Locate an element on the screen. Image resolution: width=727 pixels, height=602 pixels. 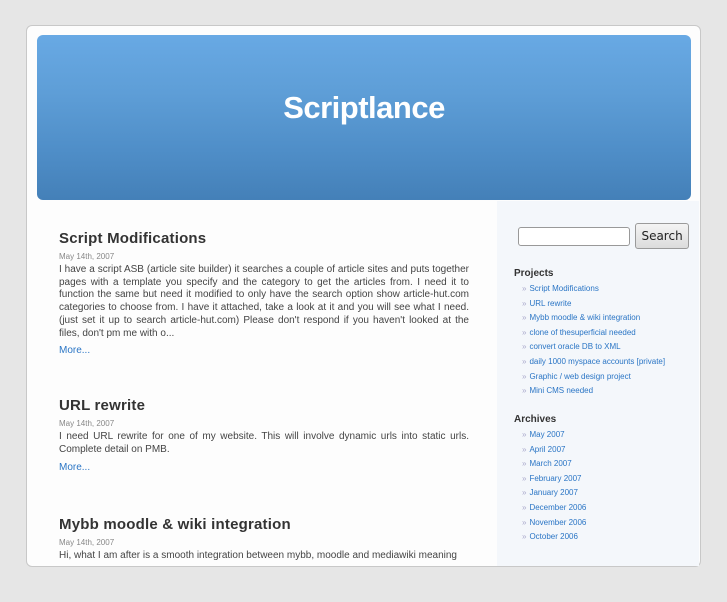
project-link: Mini CMS needed is located at coordinates (561, 390).